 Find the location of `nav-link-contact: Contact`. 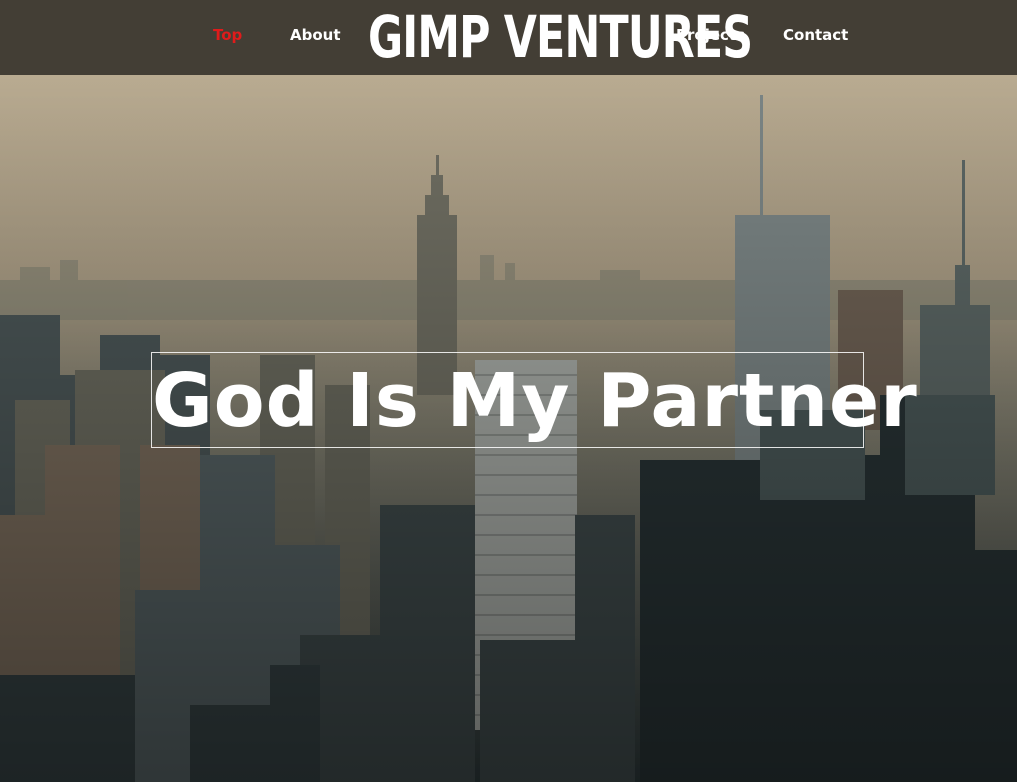

nav-link-contact: Contact is located at coordinates (815, 35).